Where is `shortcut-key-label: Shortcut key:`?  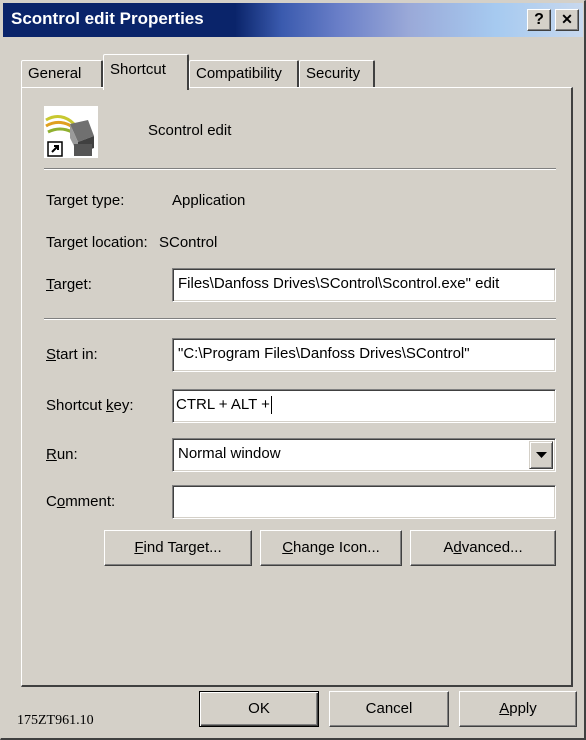 shortcut-key-label: Shortcut key: is located at coordinates (90, 405).